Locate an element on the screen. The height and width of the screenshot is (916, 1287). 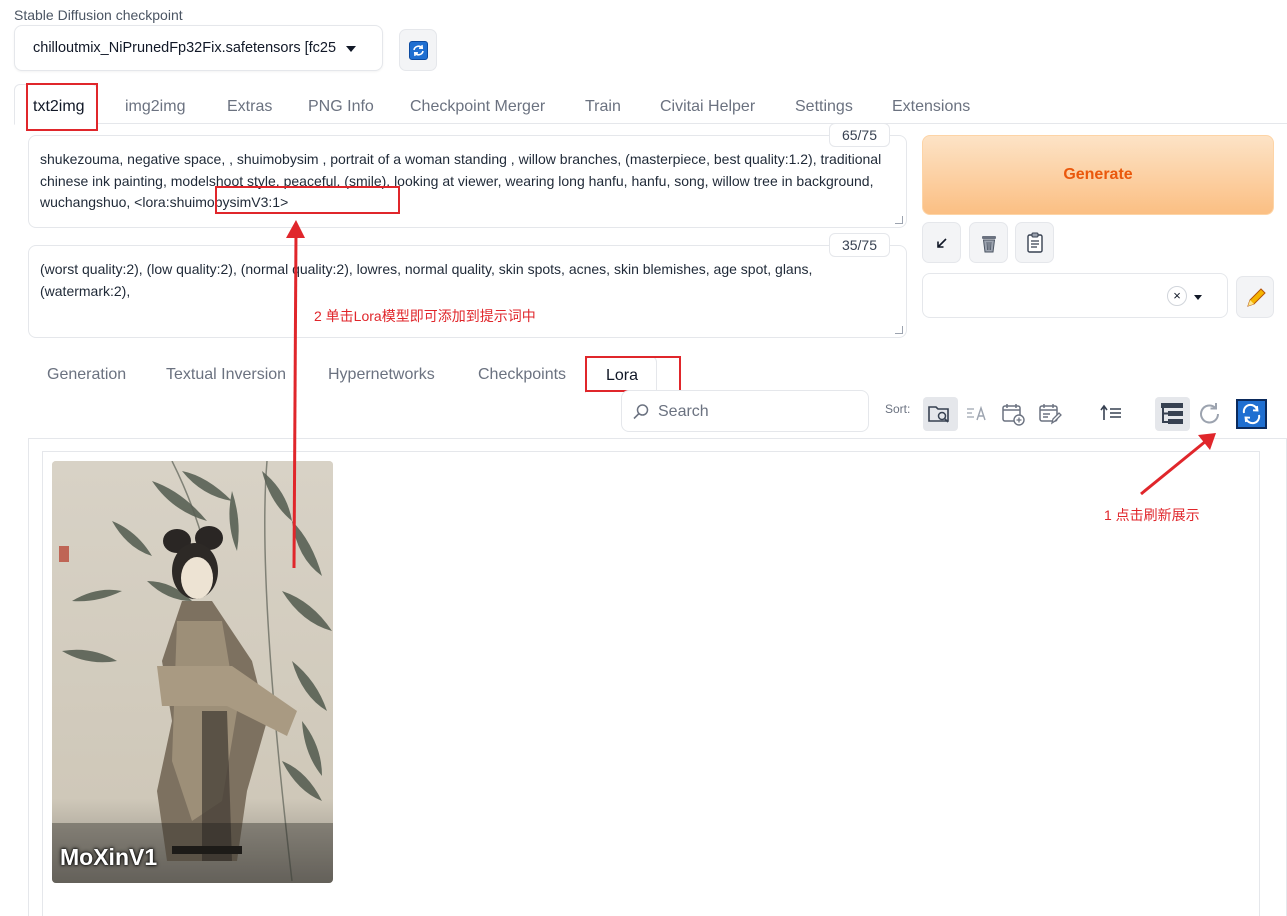
sort-by-path-button is located at coordinates (940, 414).